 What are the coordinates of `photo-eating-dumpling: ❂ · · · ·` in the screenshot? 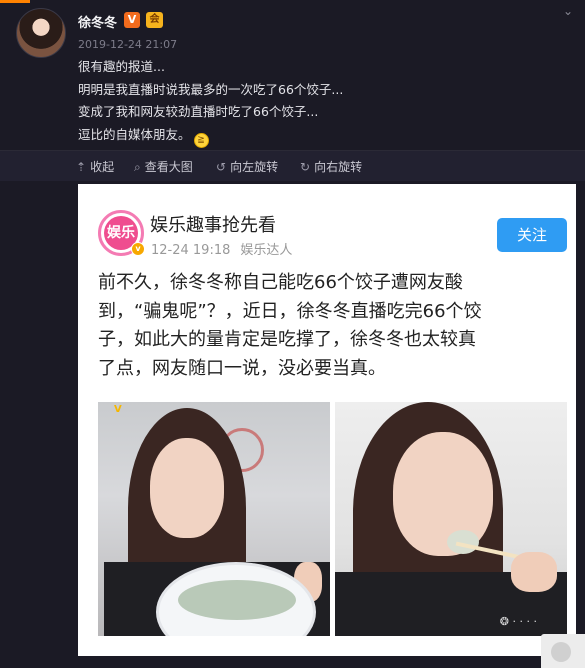 It's located at (451, 519).